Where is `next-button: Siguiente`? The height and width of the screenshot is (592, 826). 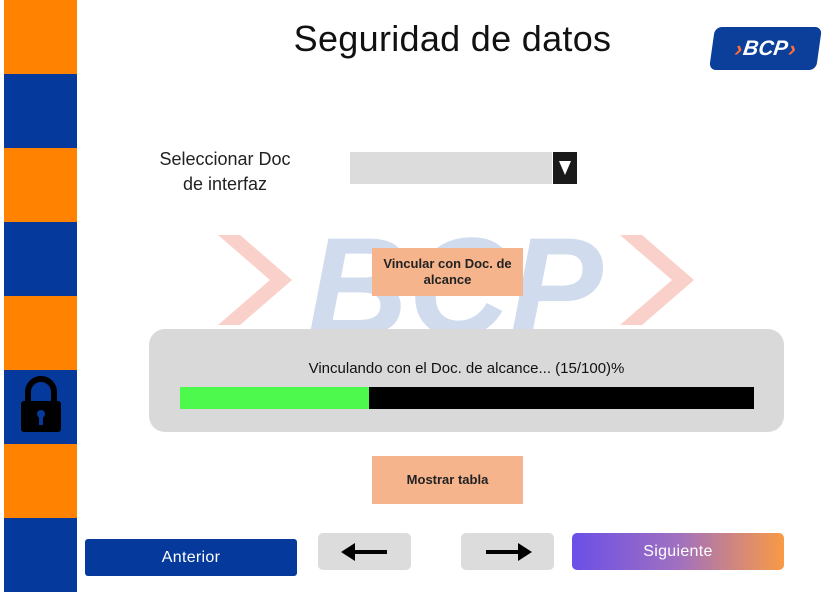
next-button: Siguiente is located at coordinates (678, 551).